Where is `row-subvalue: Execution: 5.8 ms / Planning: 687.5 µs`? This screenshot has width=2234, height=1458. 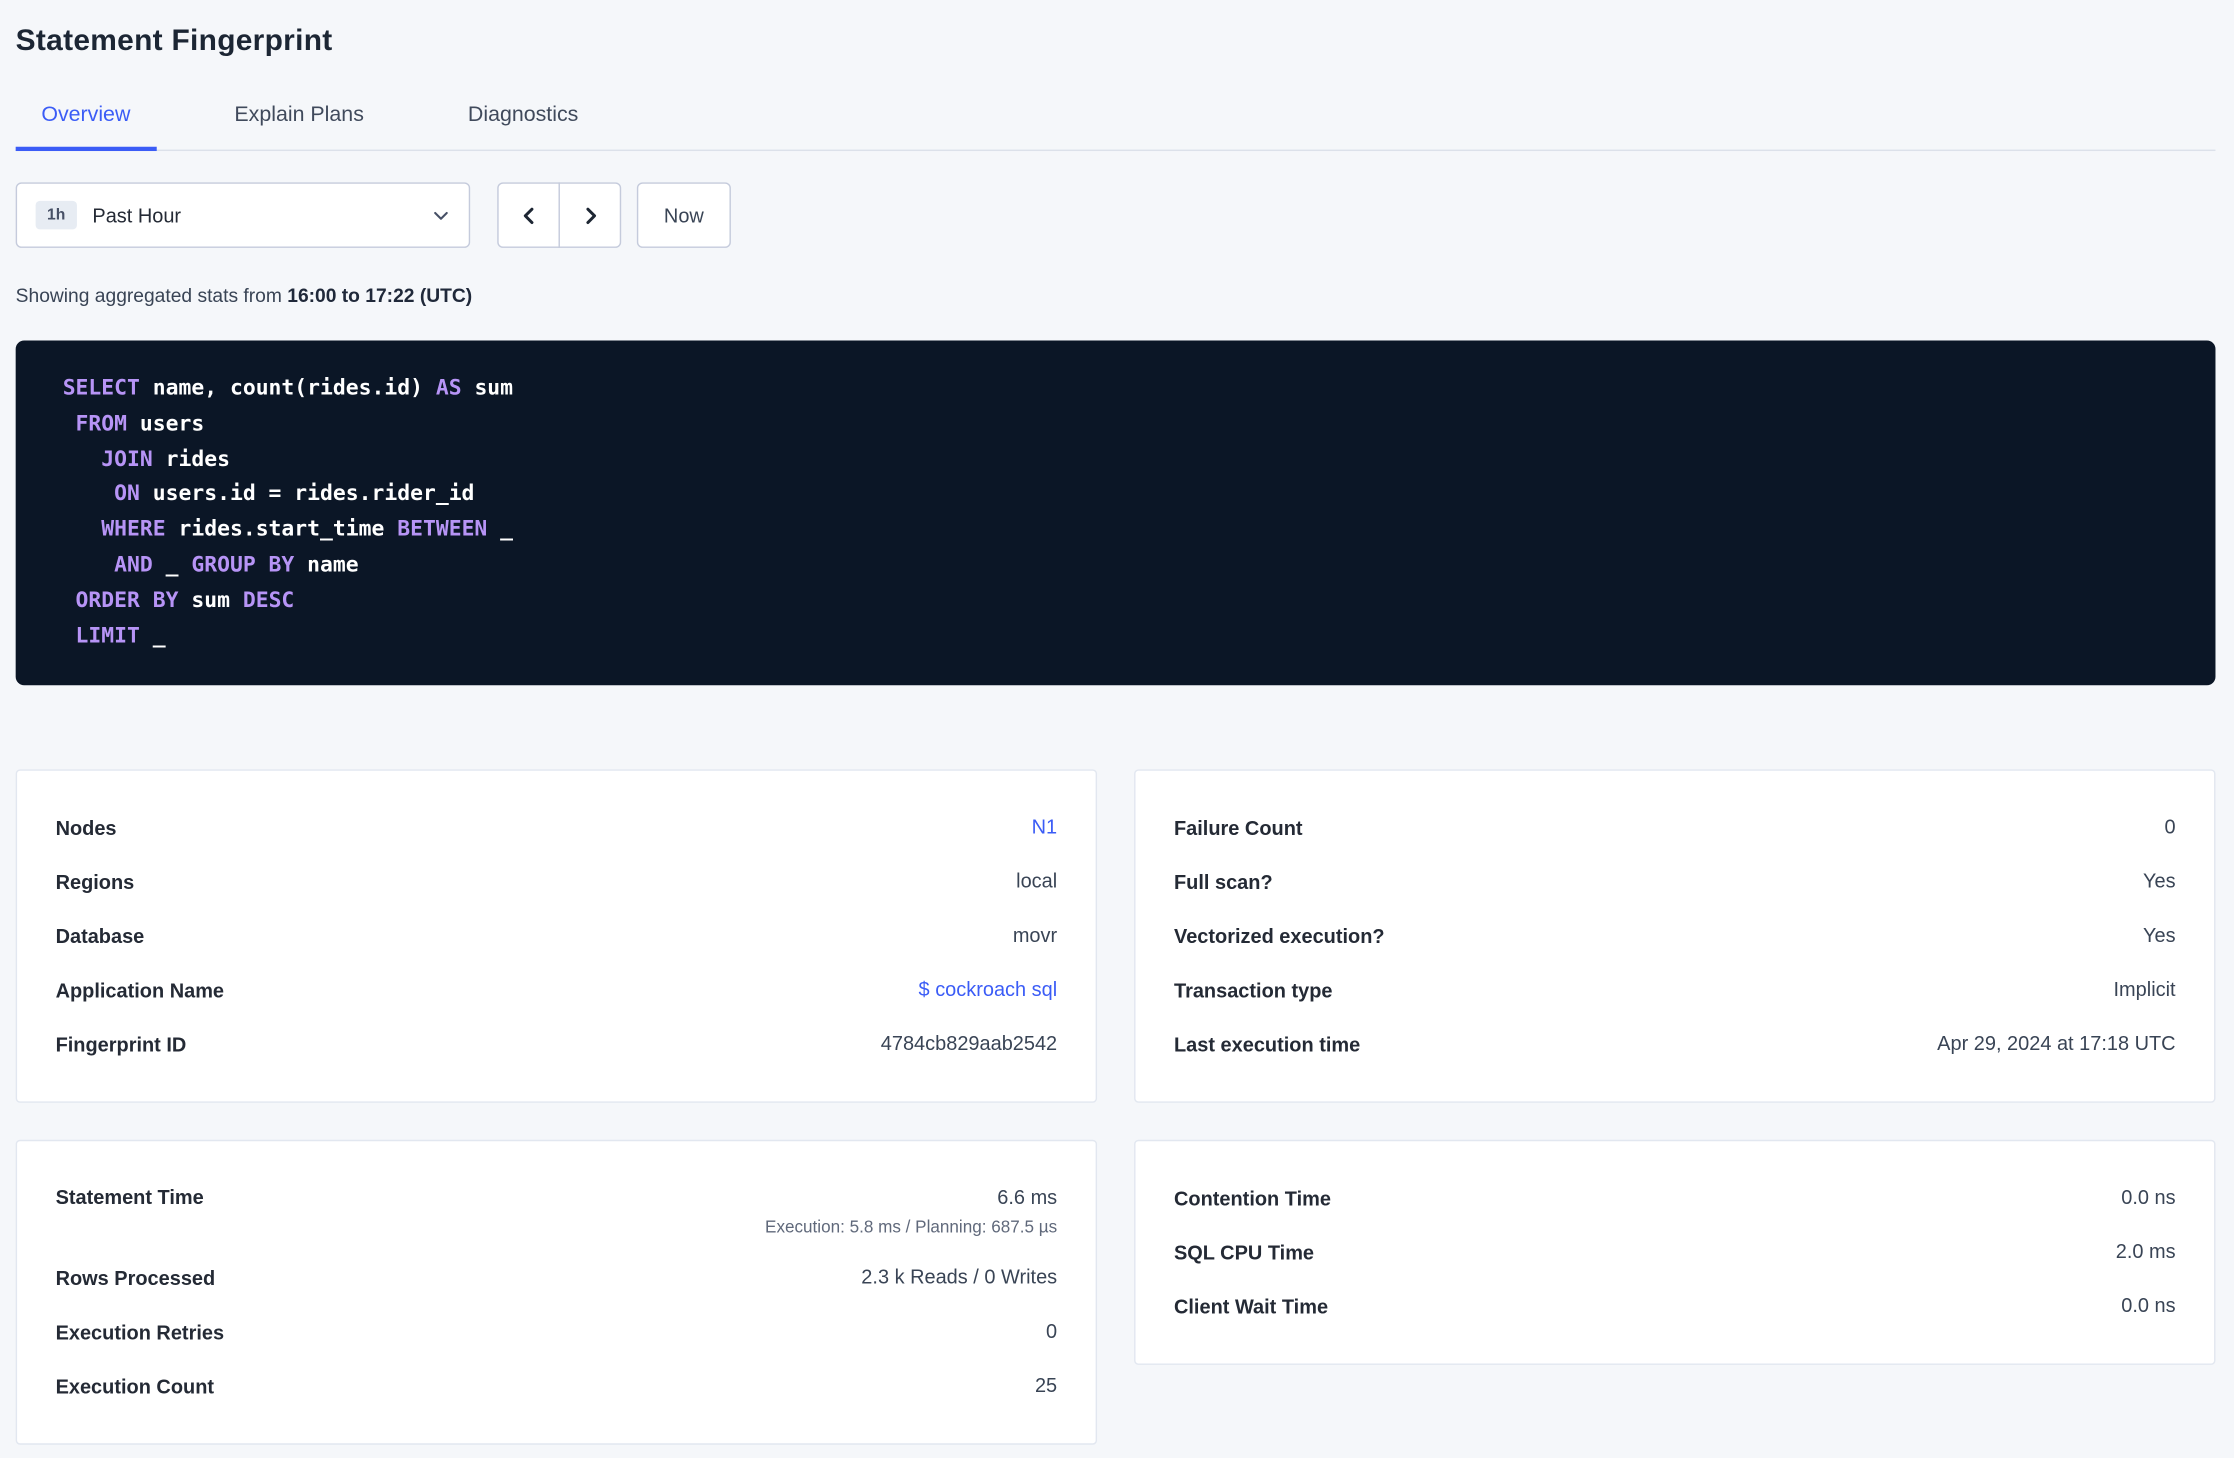 row-subvalue: Execution: 5.8 ms / Planning: 687.5 µs is located at coordinates (911, 1226).